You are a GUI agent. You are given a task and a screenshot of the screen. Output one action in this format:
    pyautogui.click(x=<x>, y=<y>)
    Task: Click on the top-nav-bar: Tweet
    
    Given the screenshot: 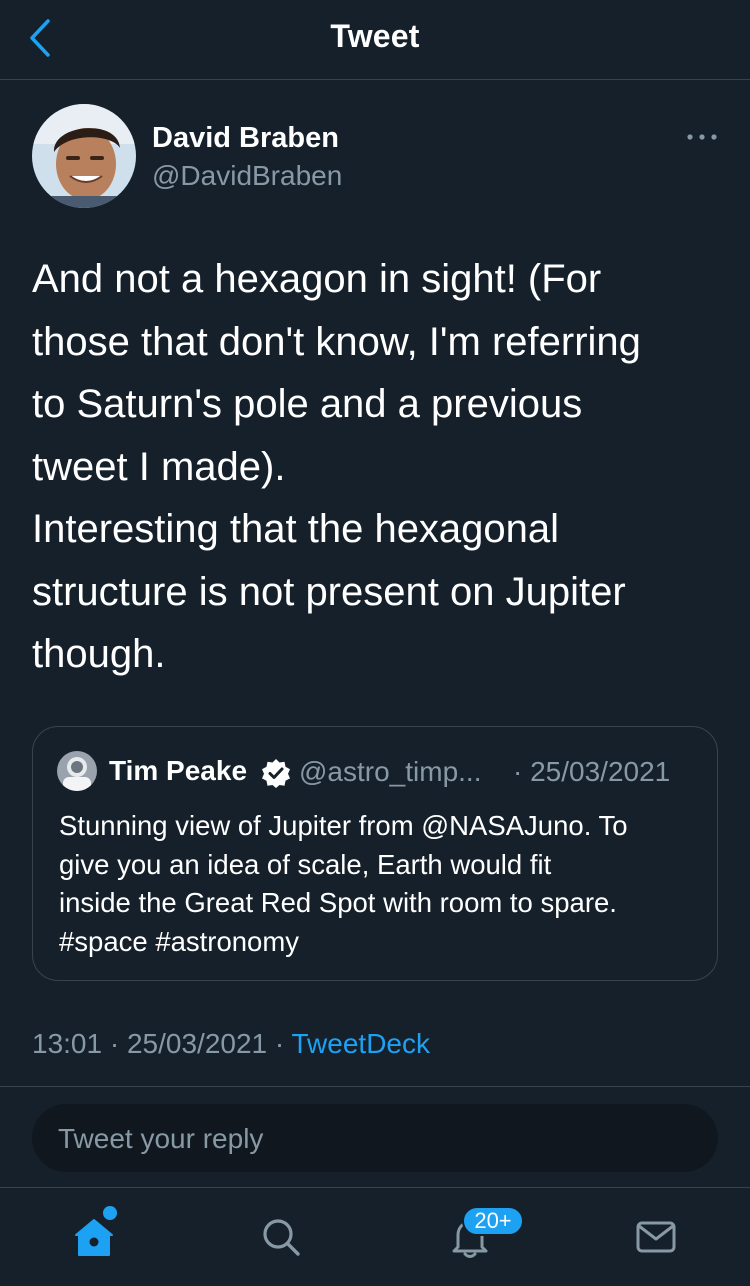 What is the action you would take?
    pyautogui.click(x=375, y=40)
    